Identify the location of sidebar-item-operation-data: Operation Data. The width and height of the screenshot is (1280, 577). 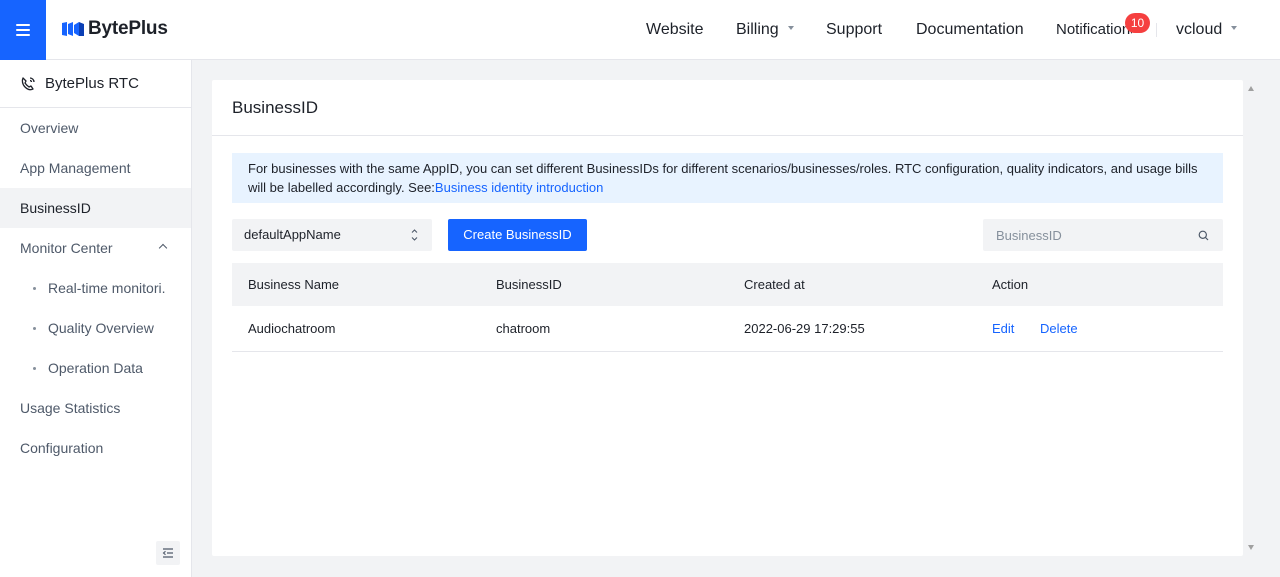
(95, 368).